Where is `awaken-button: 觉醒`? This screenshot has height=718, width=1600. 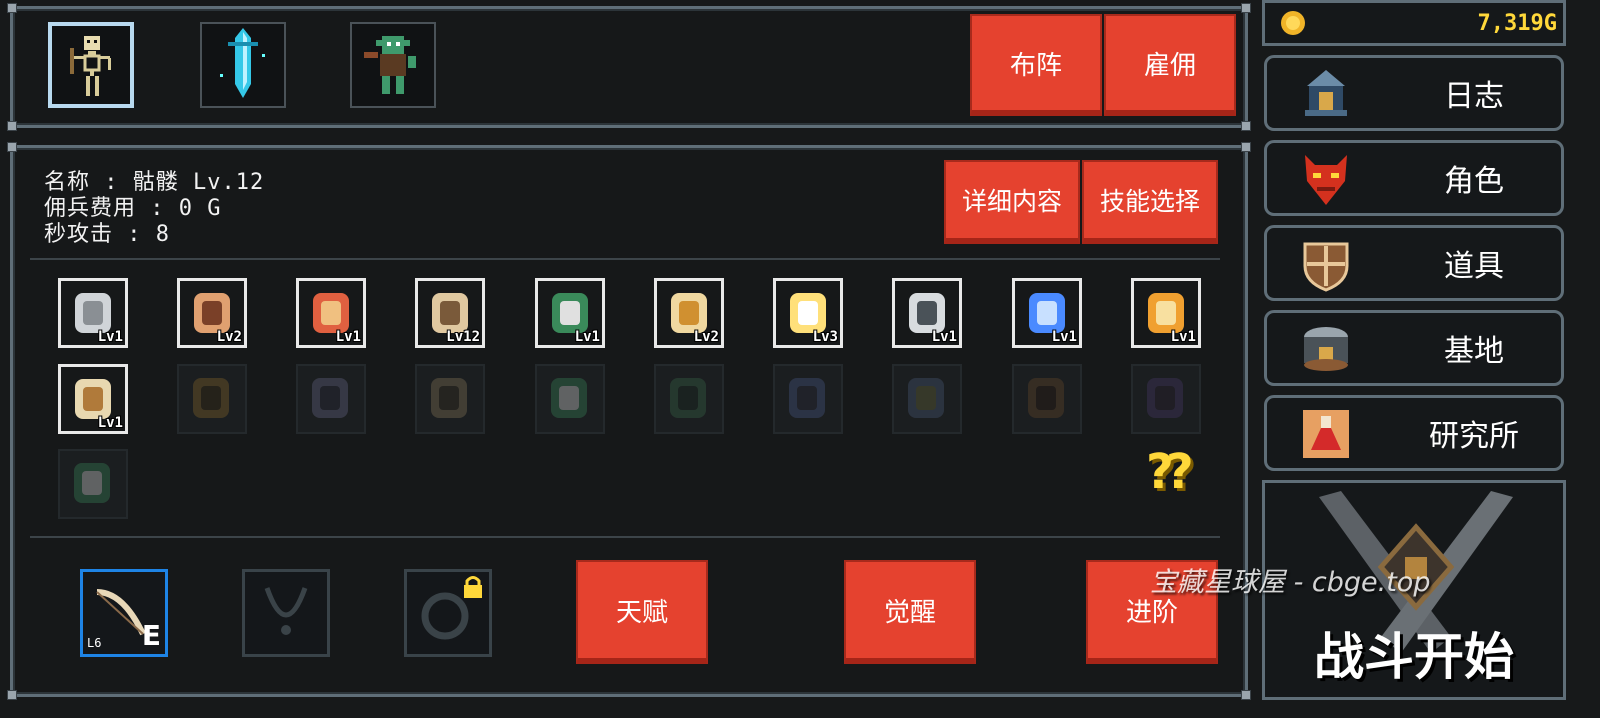
awaken-button: 觉醒 is located at coordinates (910, 612).